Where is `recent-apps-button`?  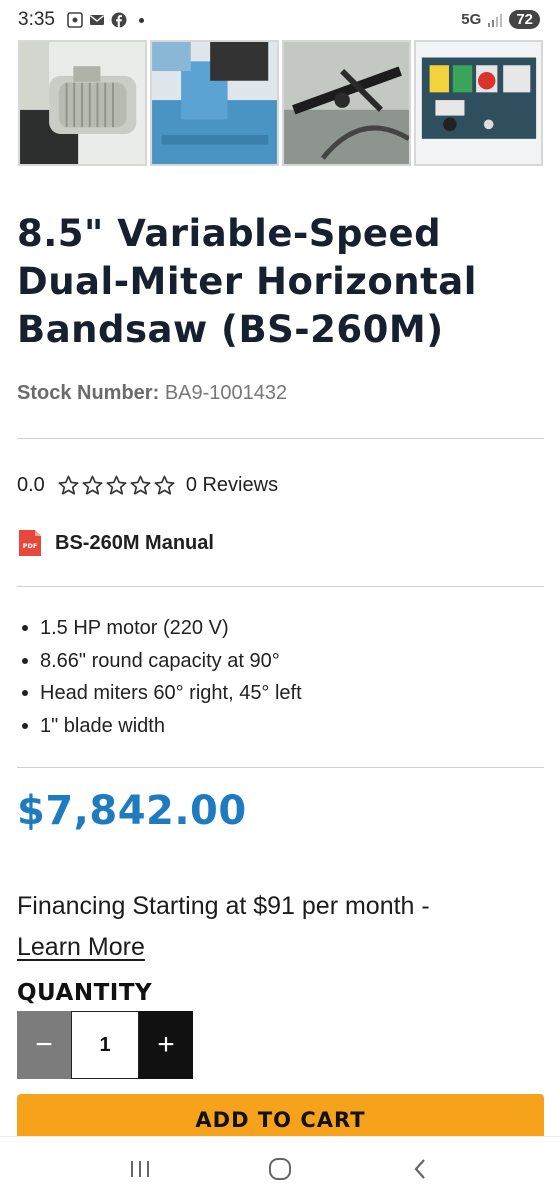 recent-apps-button is located at coordinates (140, 1169).